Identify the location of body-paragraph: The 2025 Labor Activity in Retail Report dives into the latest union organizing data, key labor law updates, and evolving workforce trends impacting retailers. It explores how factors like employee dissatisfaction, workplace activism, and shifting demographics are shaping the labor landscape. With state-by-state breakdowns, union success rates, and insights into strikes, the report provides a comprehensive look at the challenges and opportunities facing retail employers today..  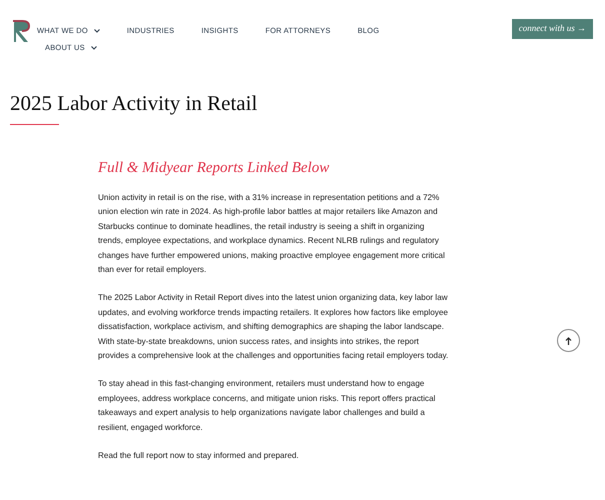
(274, 327).